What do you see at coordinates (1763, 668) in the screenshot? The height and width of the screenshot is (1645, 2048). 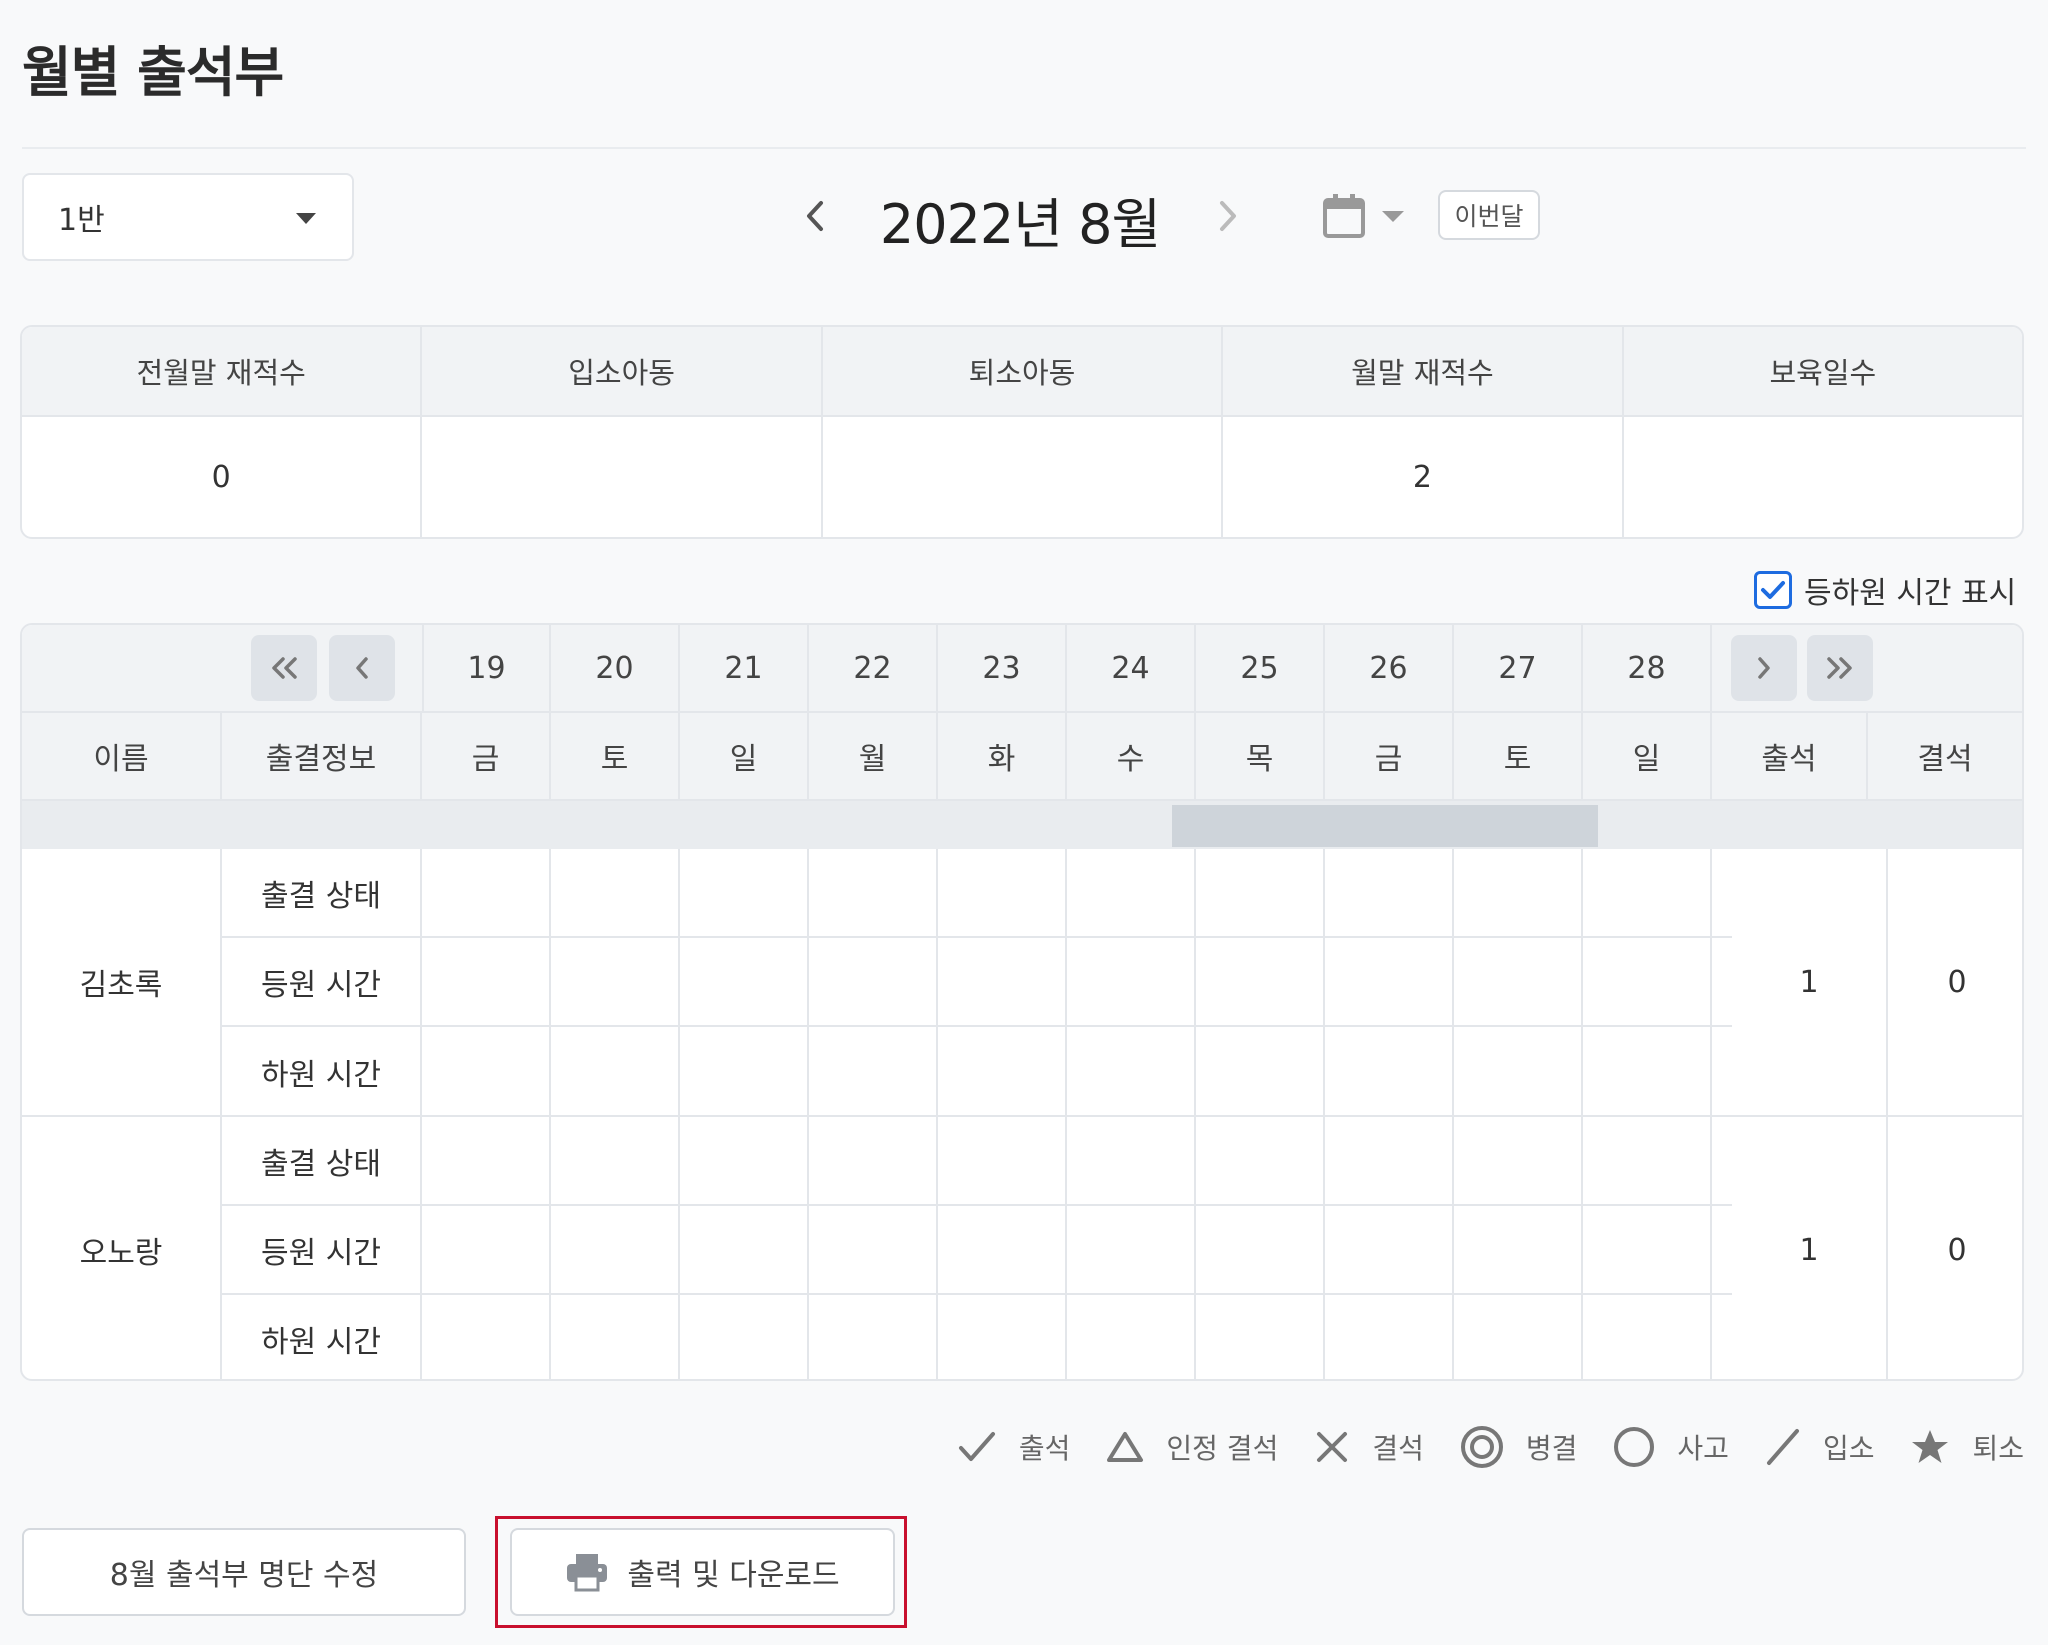 I see `next-dates-button` at bounding box center [1763, 668].